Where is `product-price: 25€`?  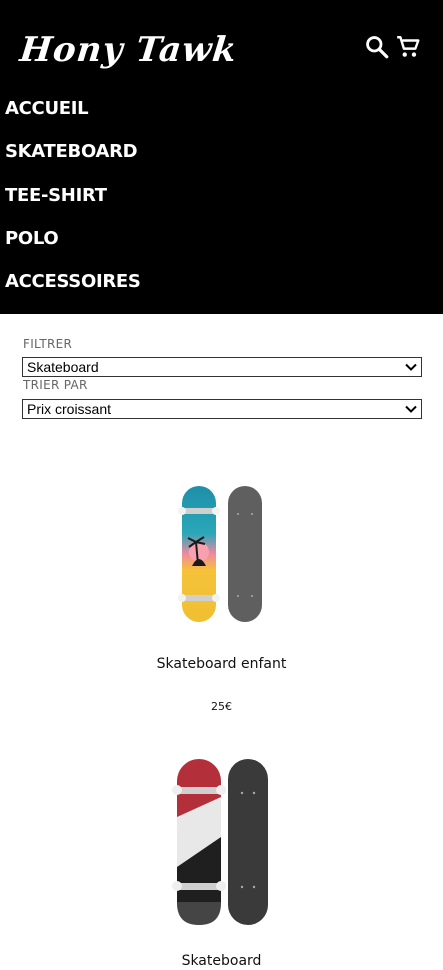
product-price: 25€ is located at coordinates (221, 706).